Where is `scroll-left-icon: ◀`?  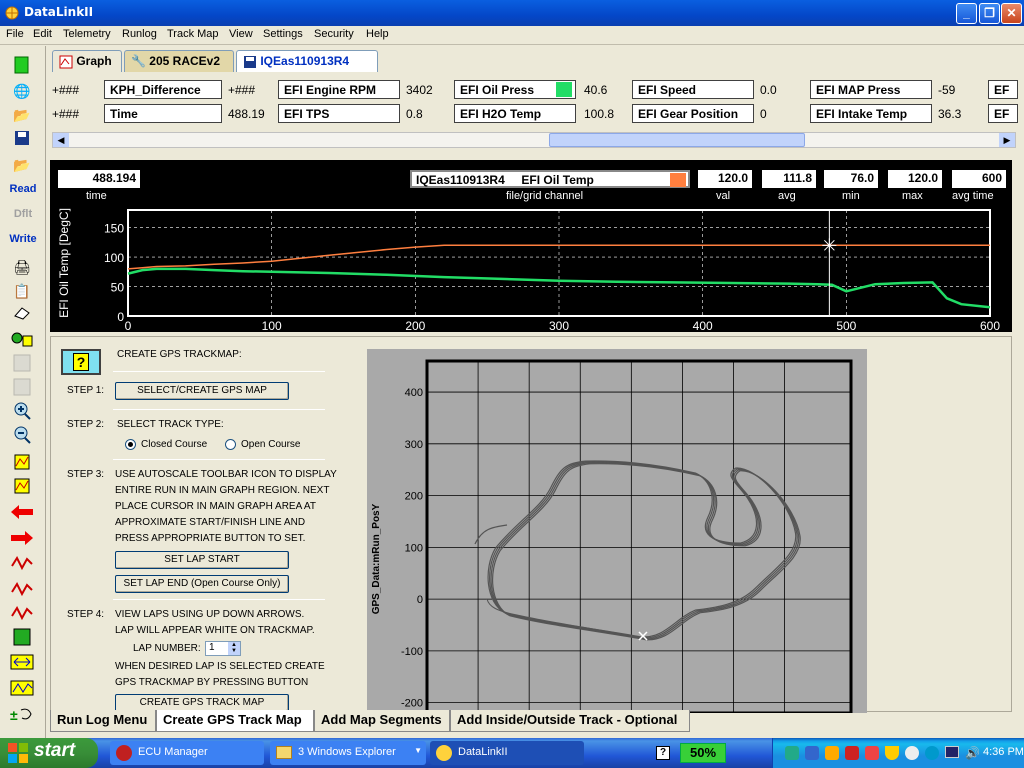
scroll-left-icon: ◀ is located at coordinates (61, 140).